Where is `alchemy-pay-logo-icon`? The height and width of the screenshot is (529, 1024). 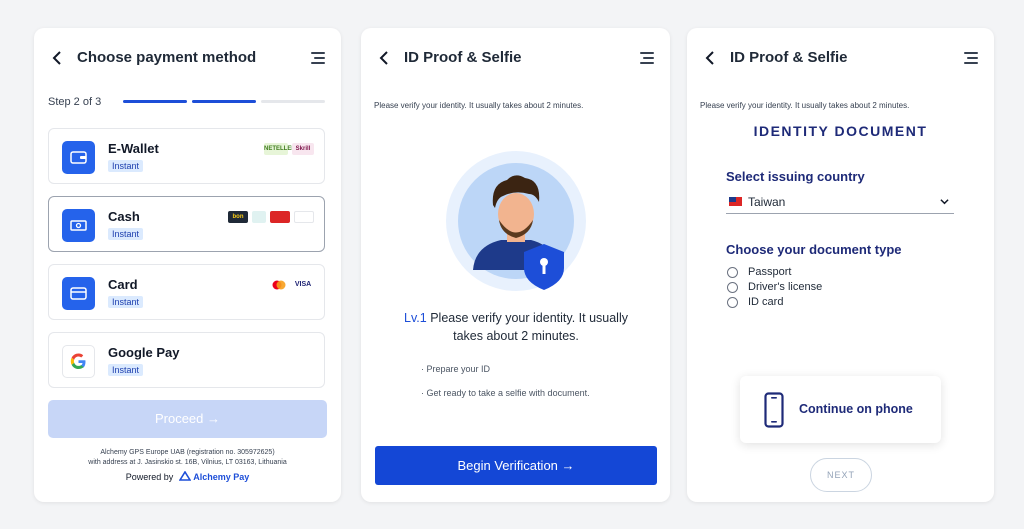
alchemy-pay-logo-icon is located at coordinates (185, 475).